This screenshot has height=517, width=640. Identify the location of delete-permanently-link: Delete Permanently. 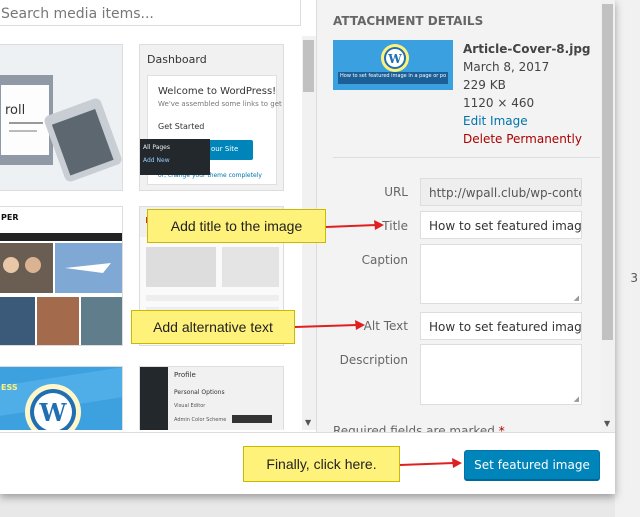
(522, 139).